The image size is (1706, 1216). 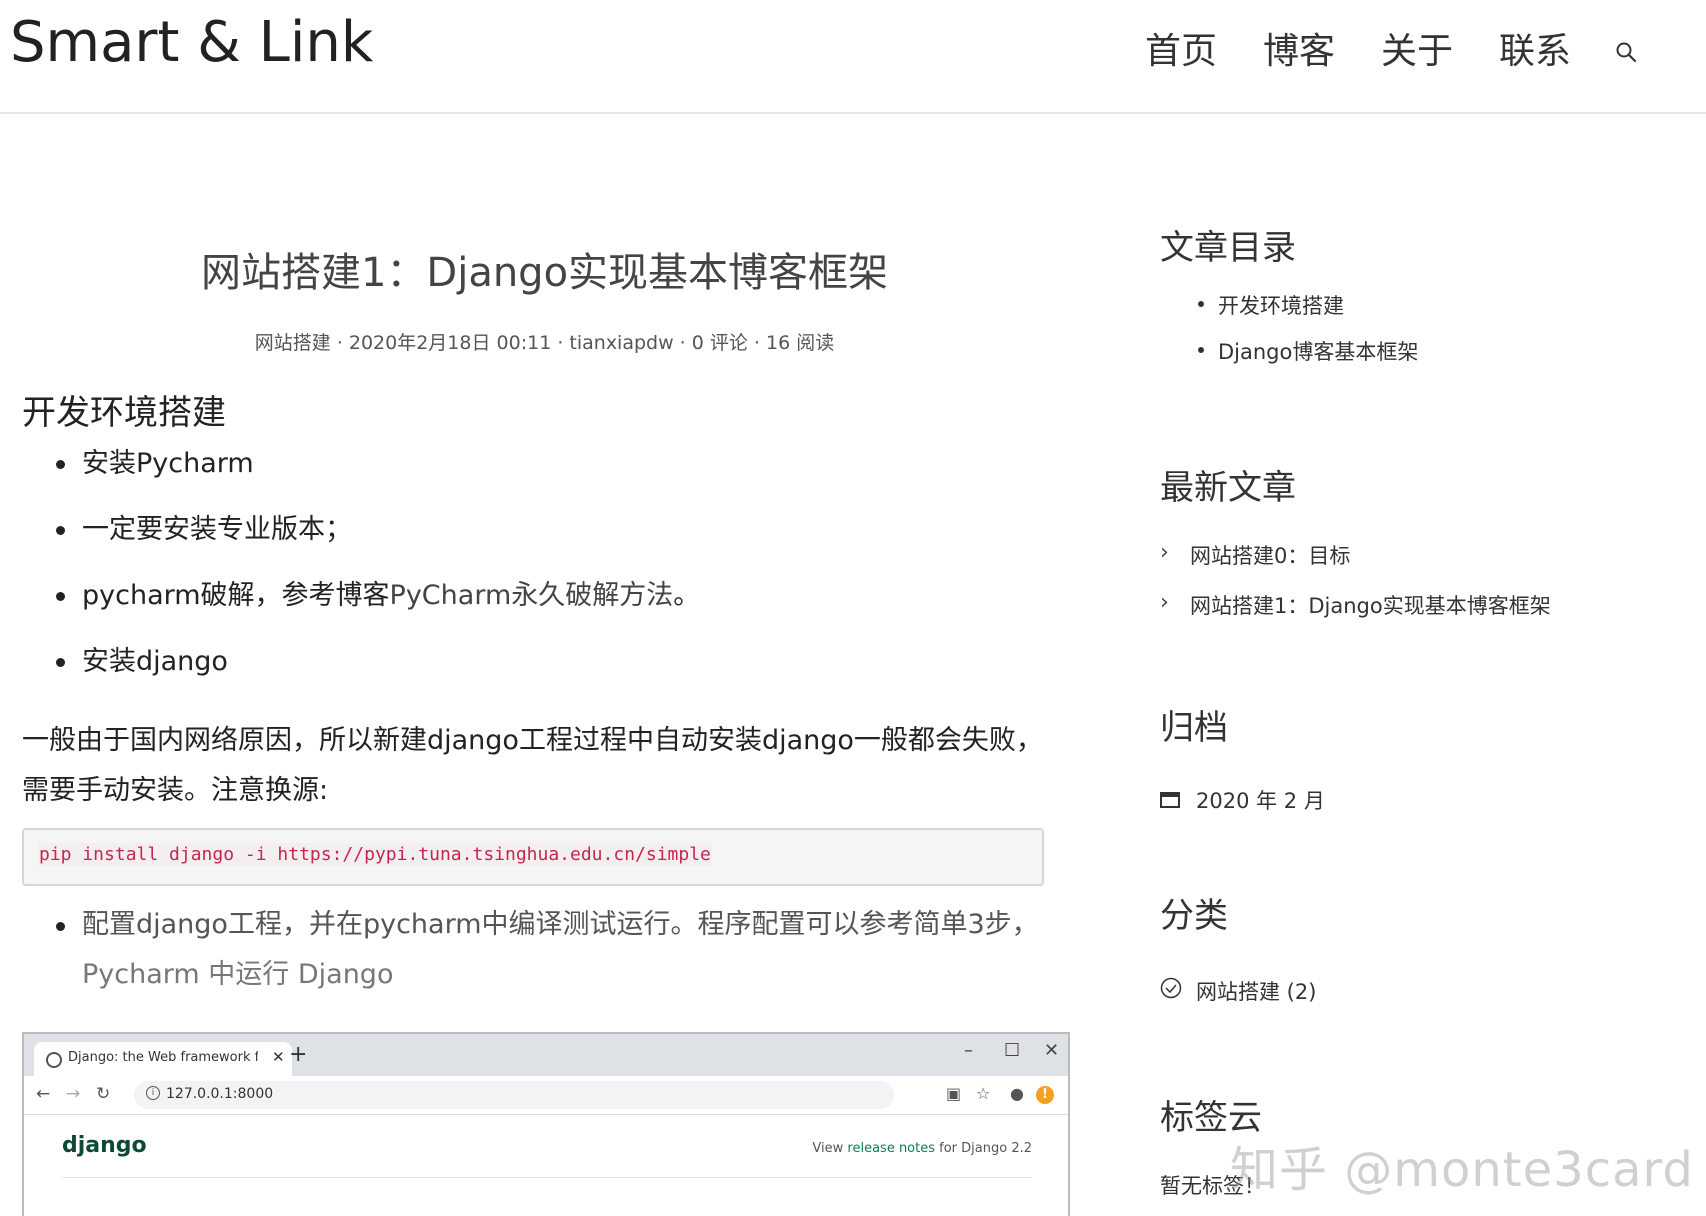 What do you see at coordinates (547, 1177) in the screenshot?
I see `divider` at bounding box center [547, 1177].